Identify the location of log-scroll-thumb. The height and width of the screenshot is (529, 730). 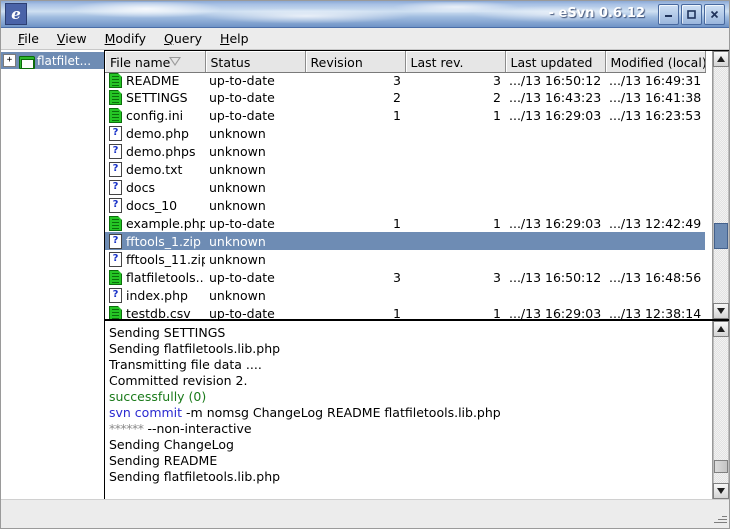
(721, 466).